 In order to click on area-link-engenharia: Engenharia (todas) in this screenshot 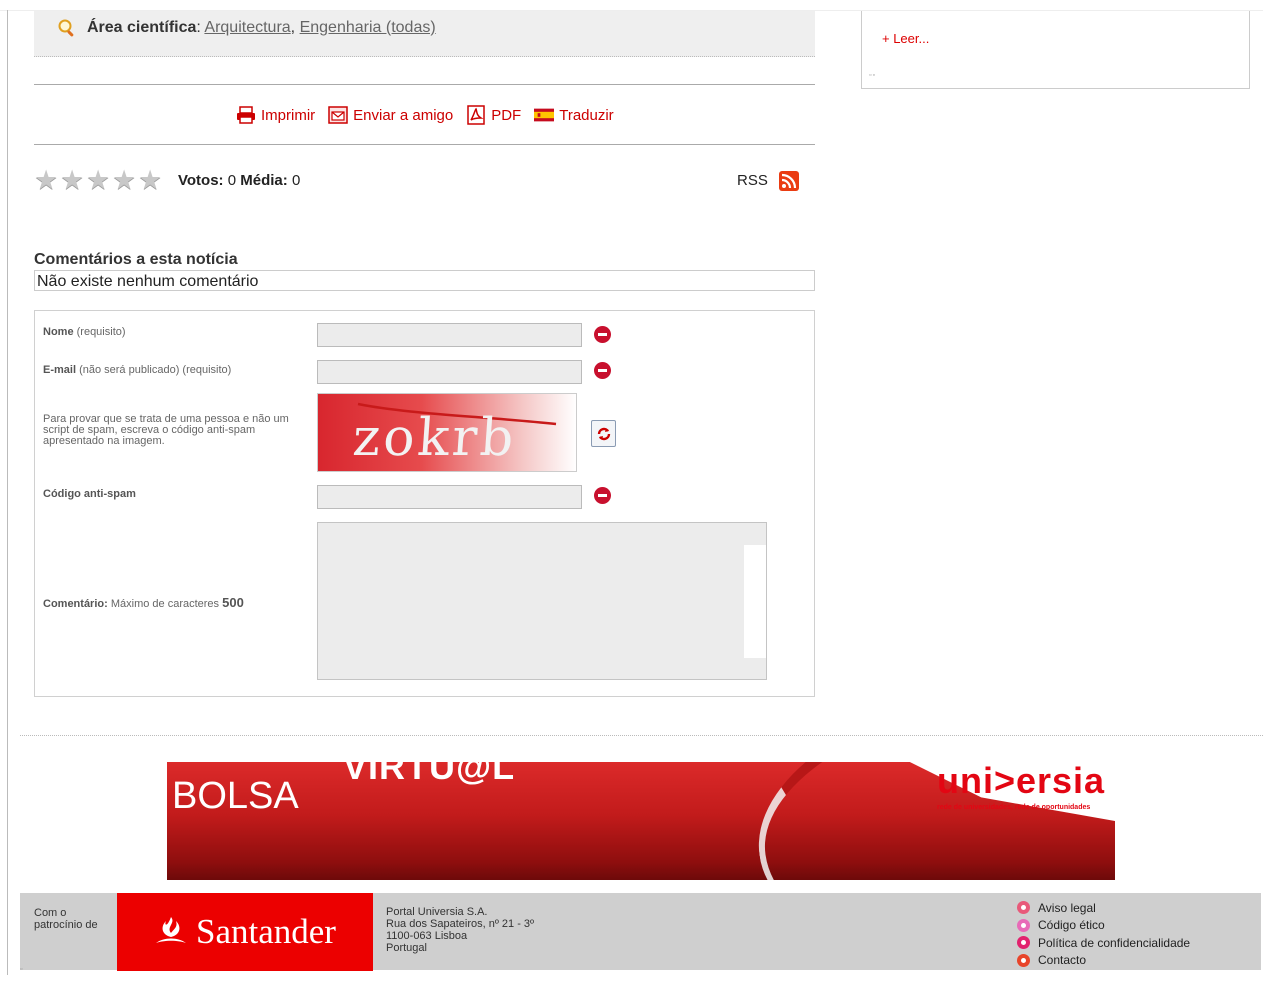, I will do `click(368, 27)`.